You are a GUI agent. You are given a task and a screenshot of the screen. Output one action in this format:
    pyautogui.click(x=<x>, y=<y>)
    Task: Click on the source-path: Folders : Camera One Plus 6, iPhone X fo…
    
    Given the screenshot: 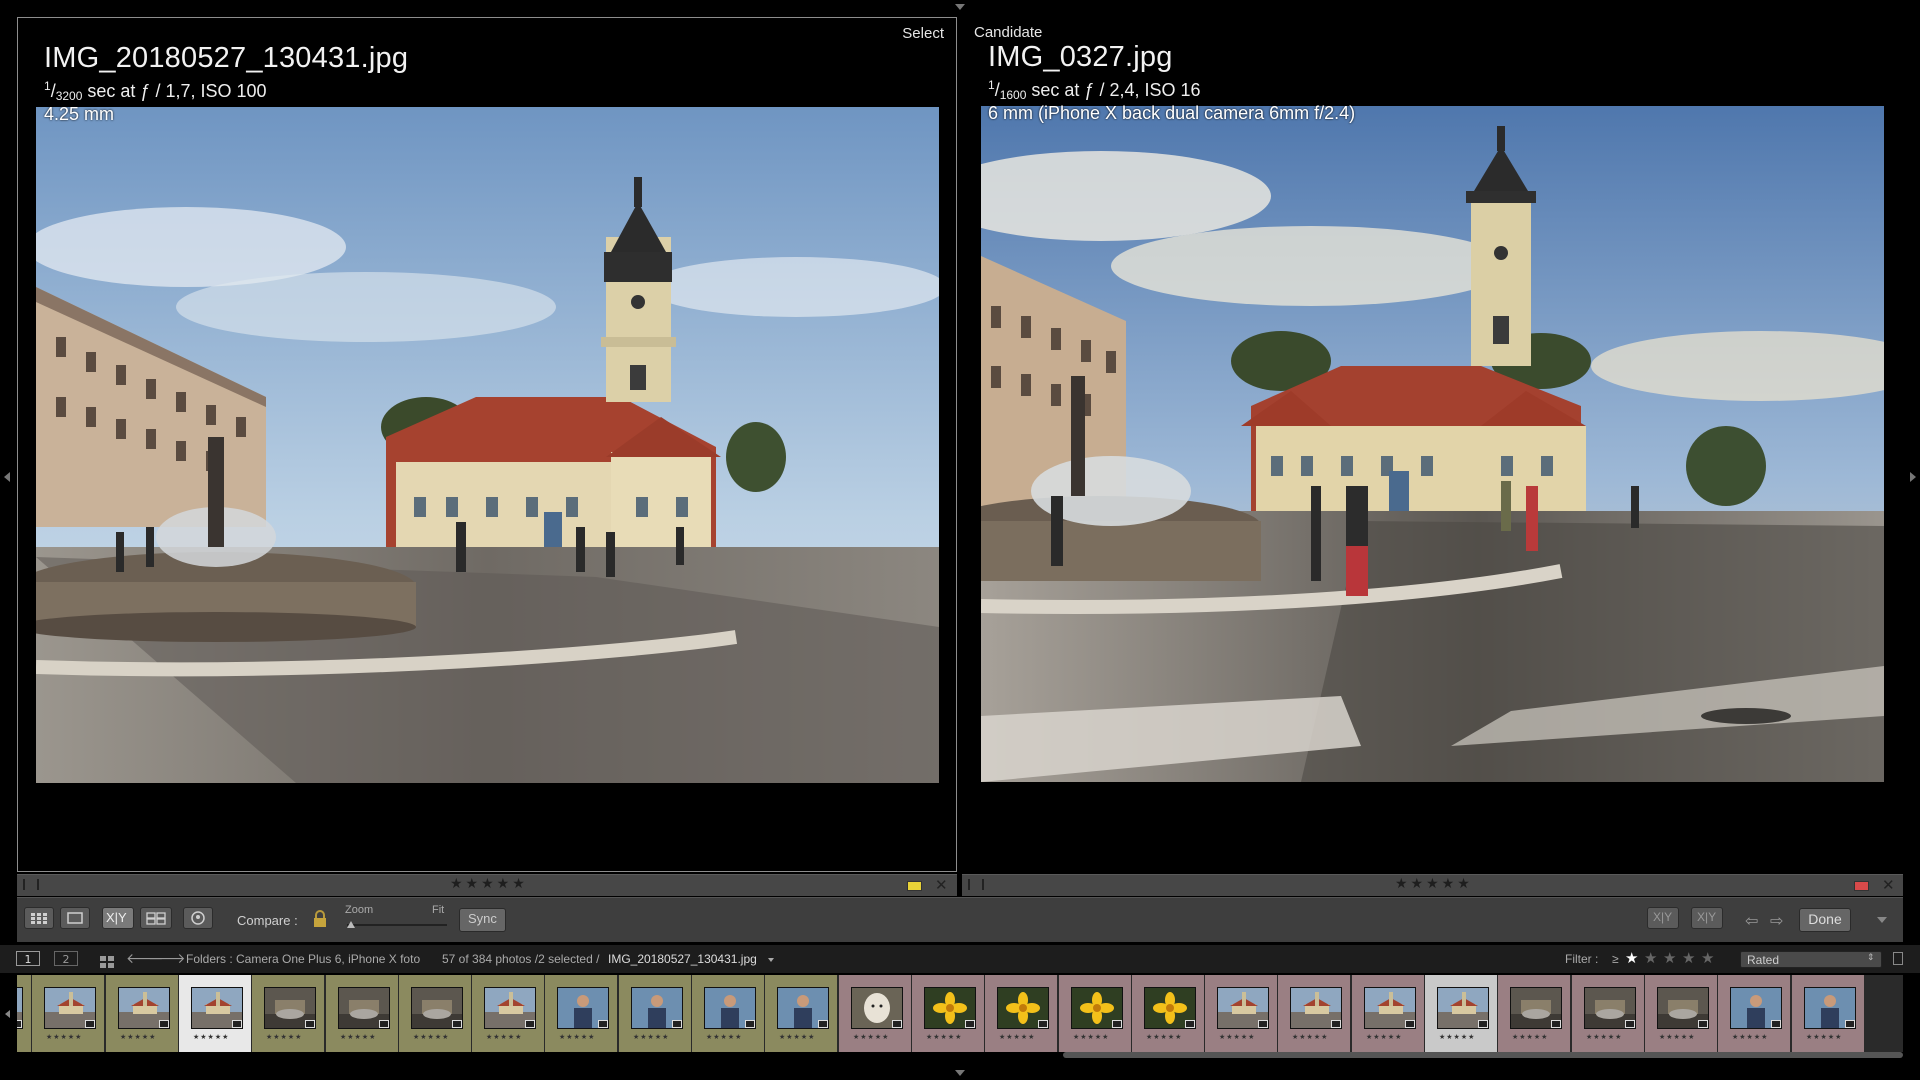 What is the action you would take?
    pyautogui.click(x=303, y=959)
    